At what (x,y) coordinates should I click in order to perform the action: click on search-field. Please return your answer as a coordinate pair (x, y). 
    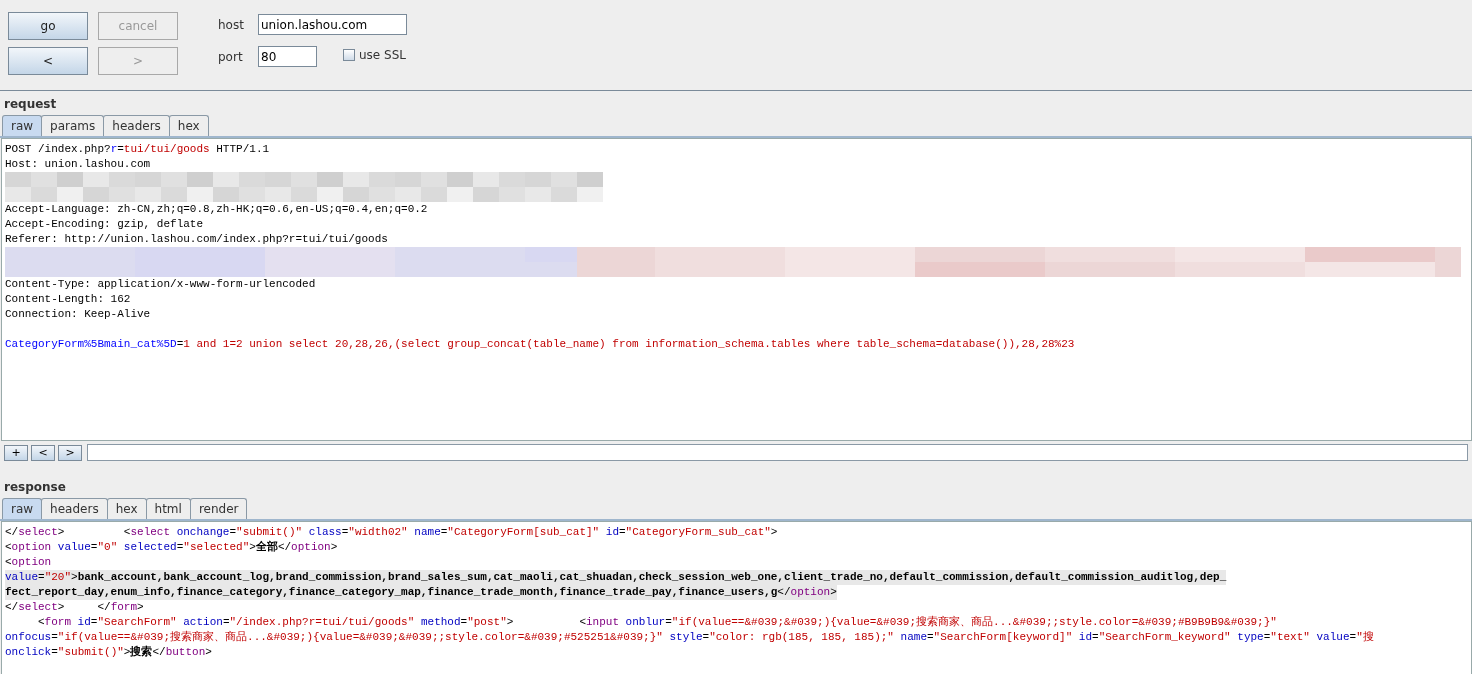
    Looking at the image, I should click on (777, 452).